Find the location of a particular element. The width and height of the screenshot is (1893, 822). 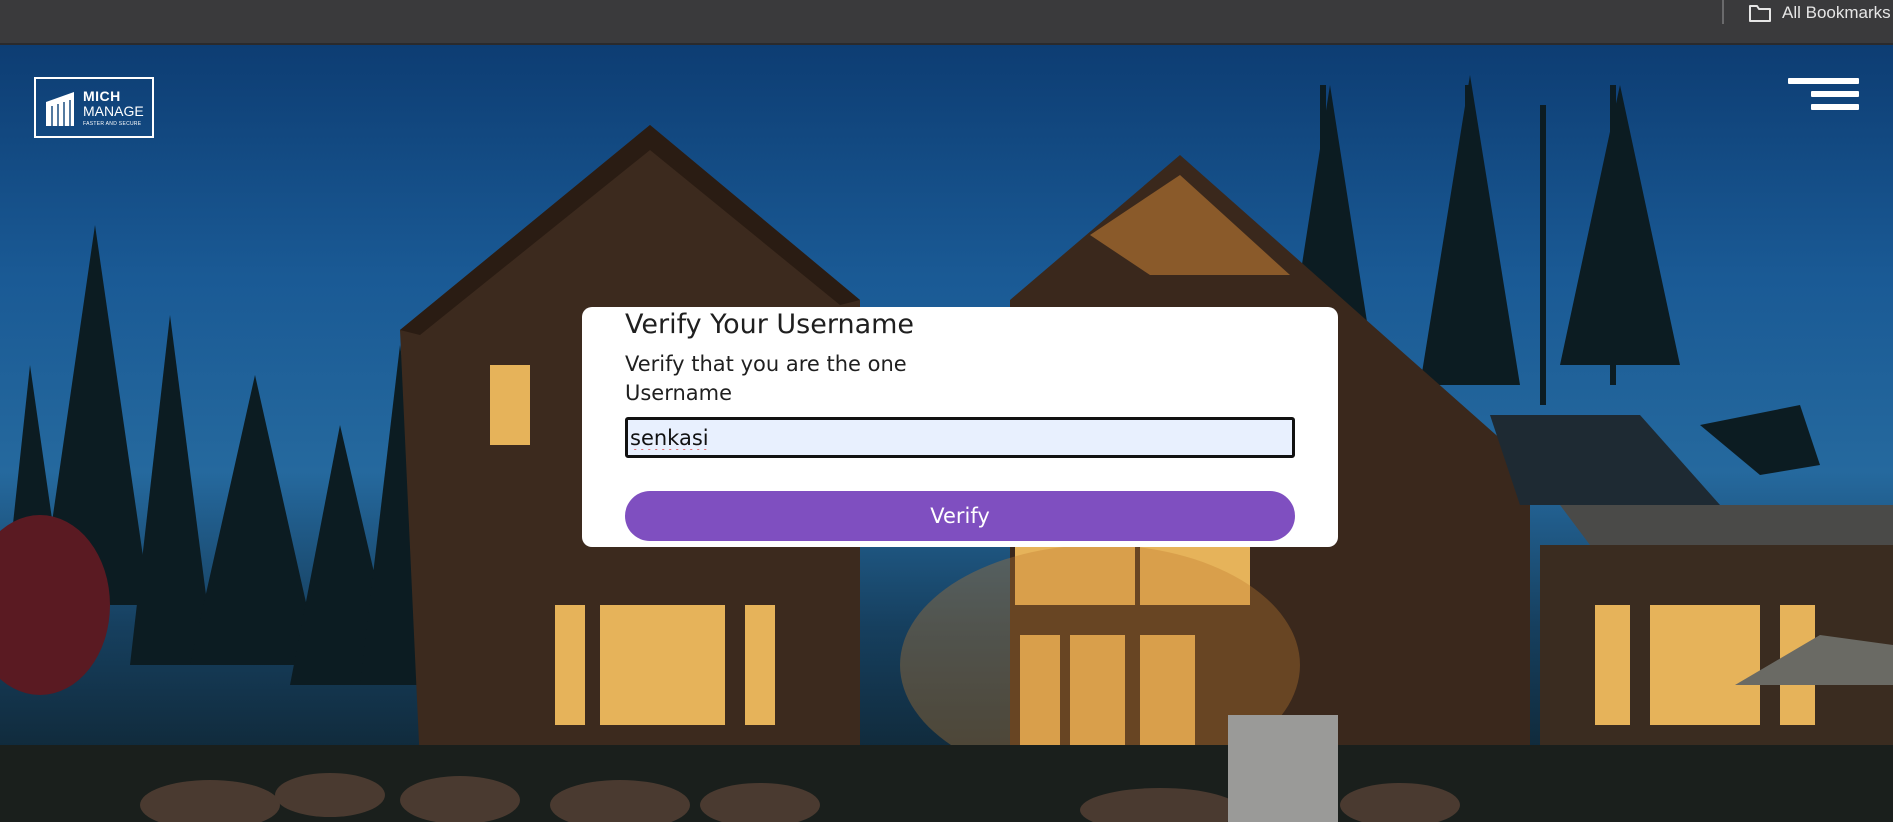

logo-text-mich: MICH is located at coordinates (102, 96).